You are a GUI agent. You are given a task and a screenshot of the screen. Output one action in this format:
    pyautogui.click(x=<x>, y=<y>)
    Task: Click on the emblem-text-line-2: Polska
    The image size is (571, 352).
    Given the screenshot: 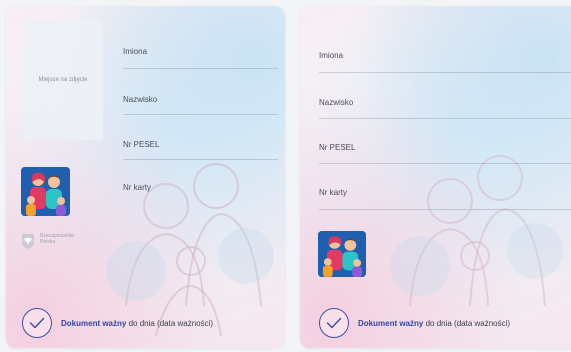 What is the action you would take?
    pyautogui.click(x=48, y=242)
    